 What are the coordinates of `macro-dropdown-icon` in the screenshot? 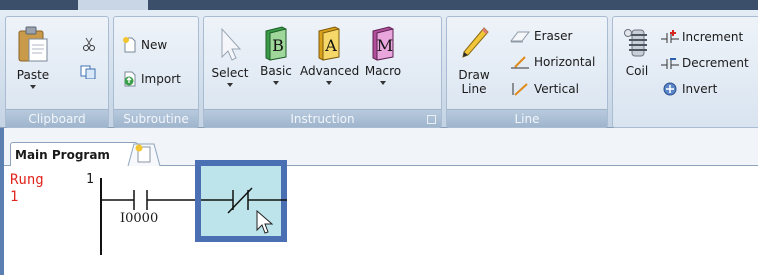 It's located at (383, 83).